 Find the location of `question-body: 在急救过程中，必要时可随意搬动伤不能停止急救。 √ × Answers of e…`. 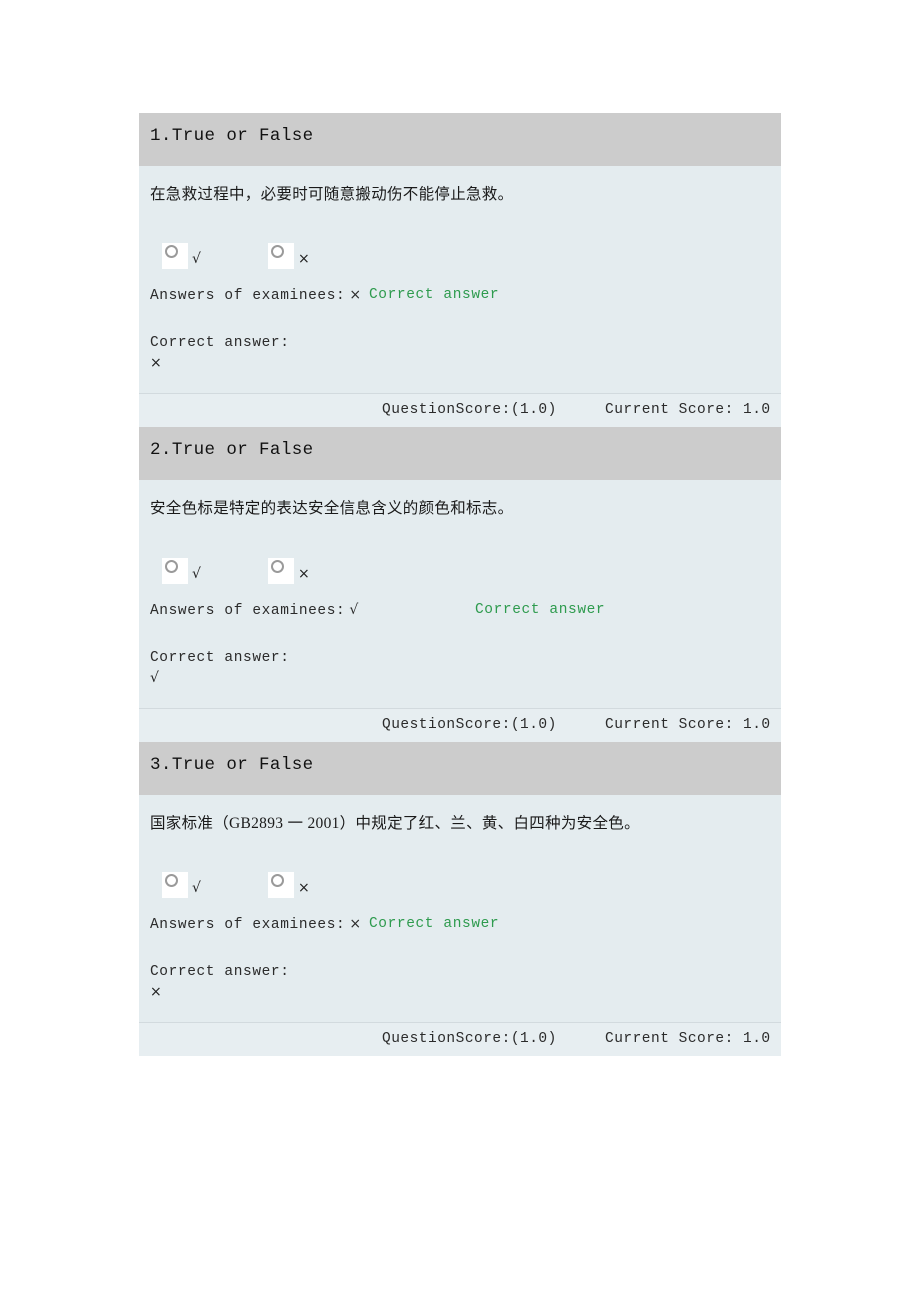

question-body: 在急救过程中，必要时可随意搬动伤不能停止急救。 √ × Answers of e… is located at coordinates (460, 280).